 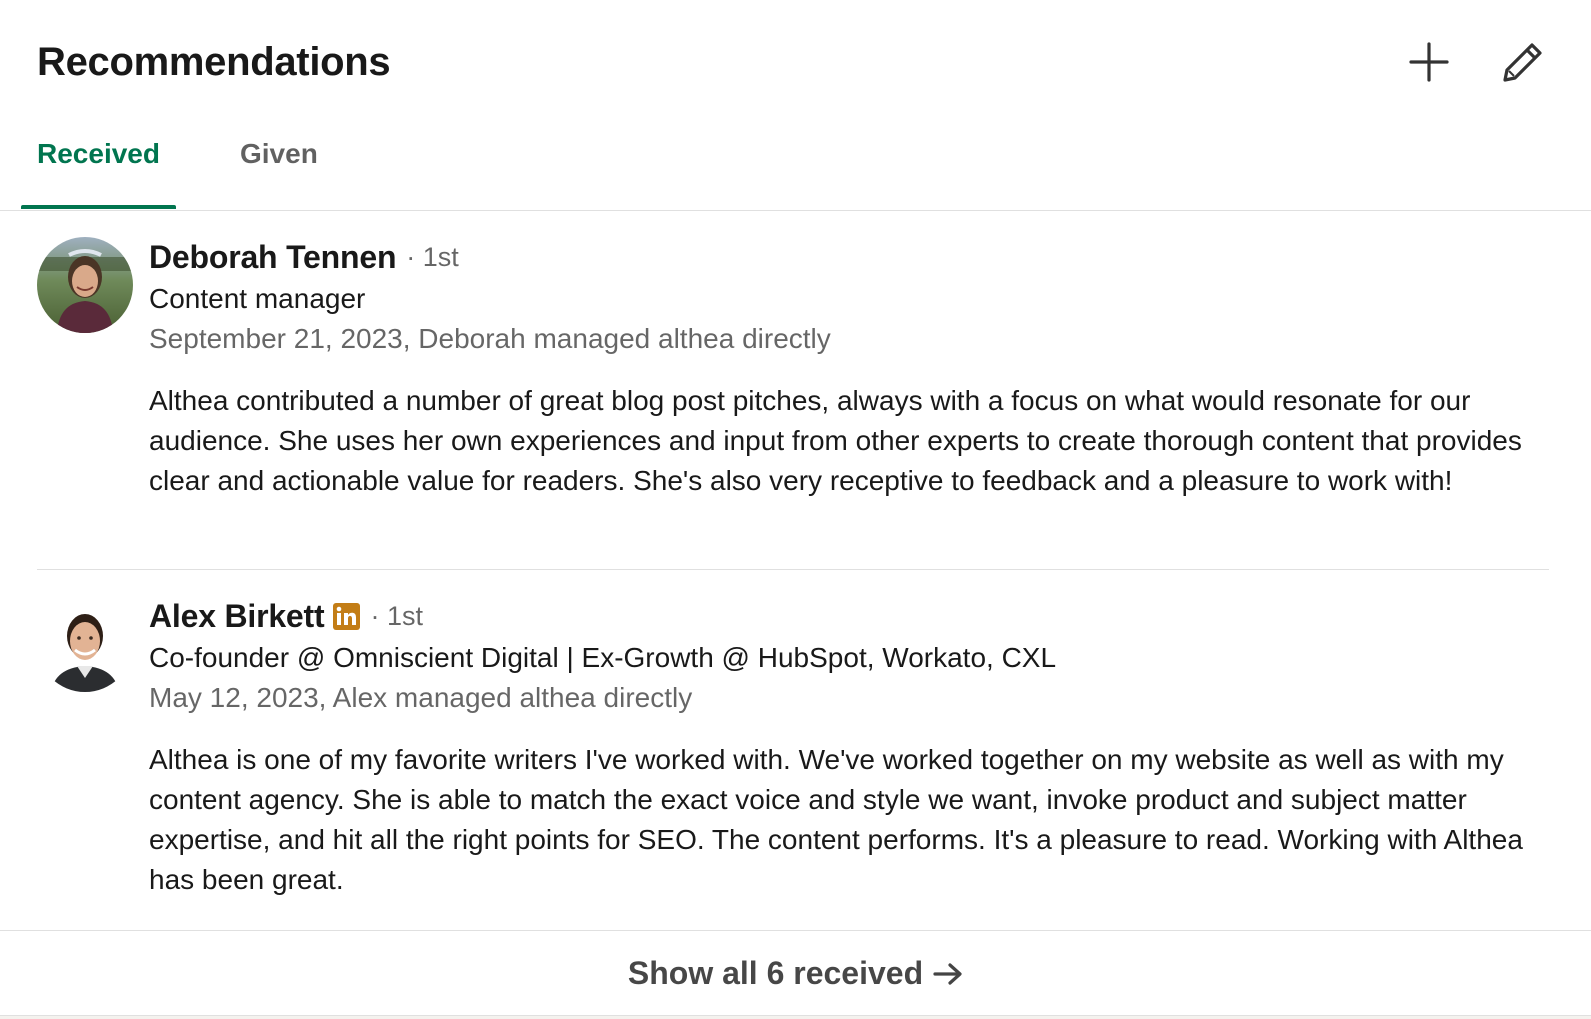 I want to click on show-all-label: Show all 6 received, so click(x=795, y=973).